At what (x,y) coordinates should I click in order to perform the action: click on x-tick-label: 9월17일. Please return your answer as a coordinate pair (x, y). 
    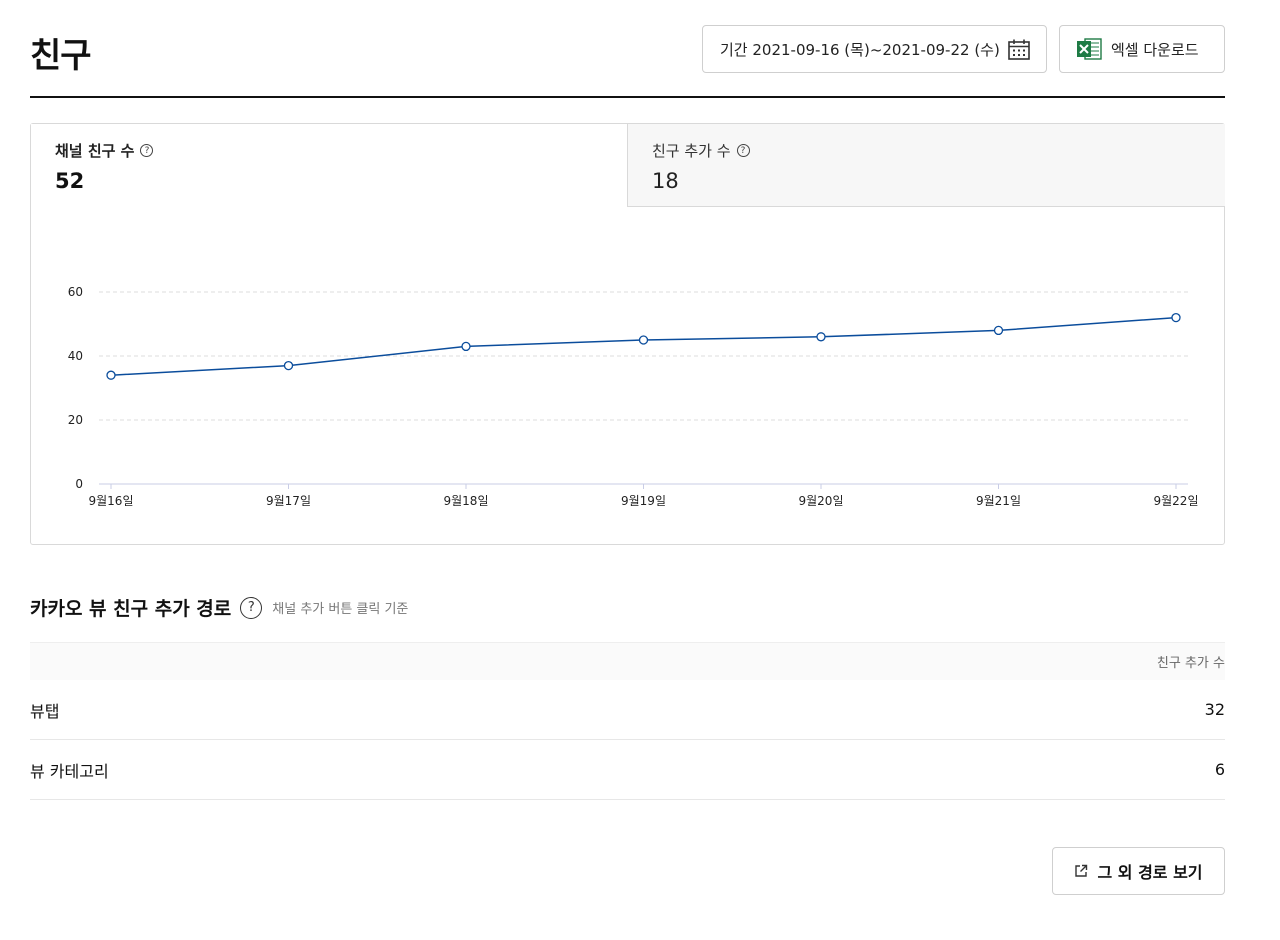
    Looking at the image, I should click on (288, 501).